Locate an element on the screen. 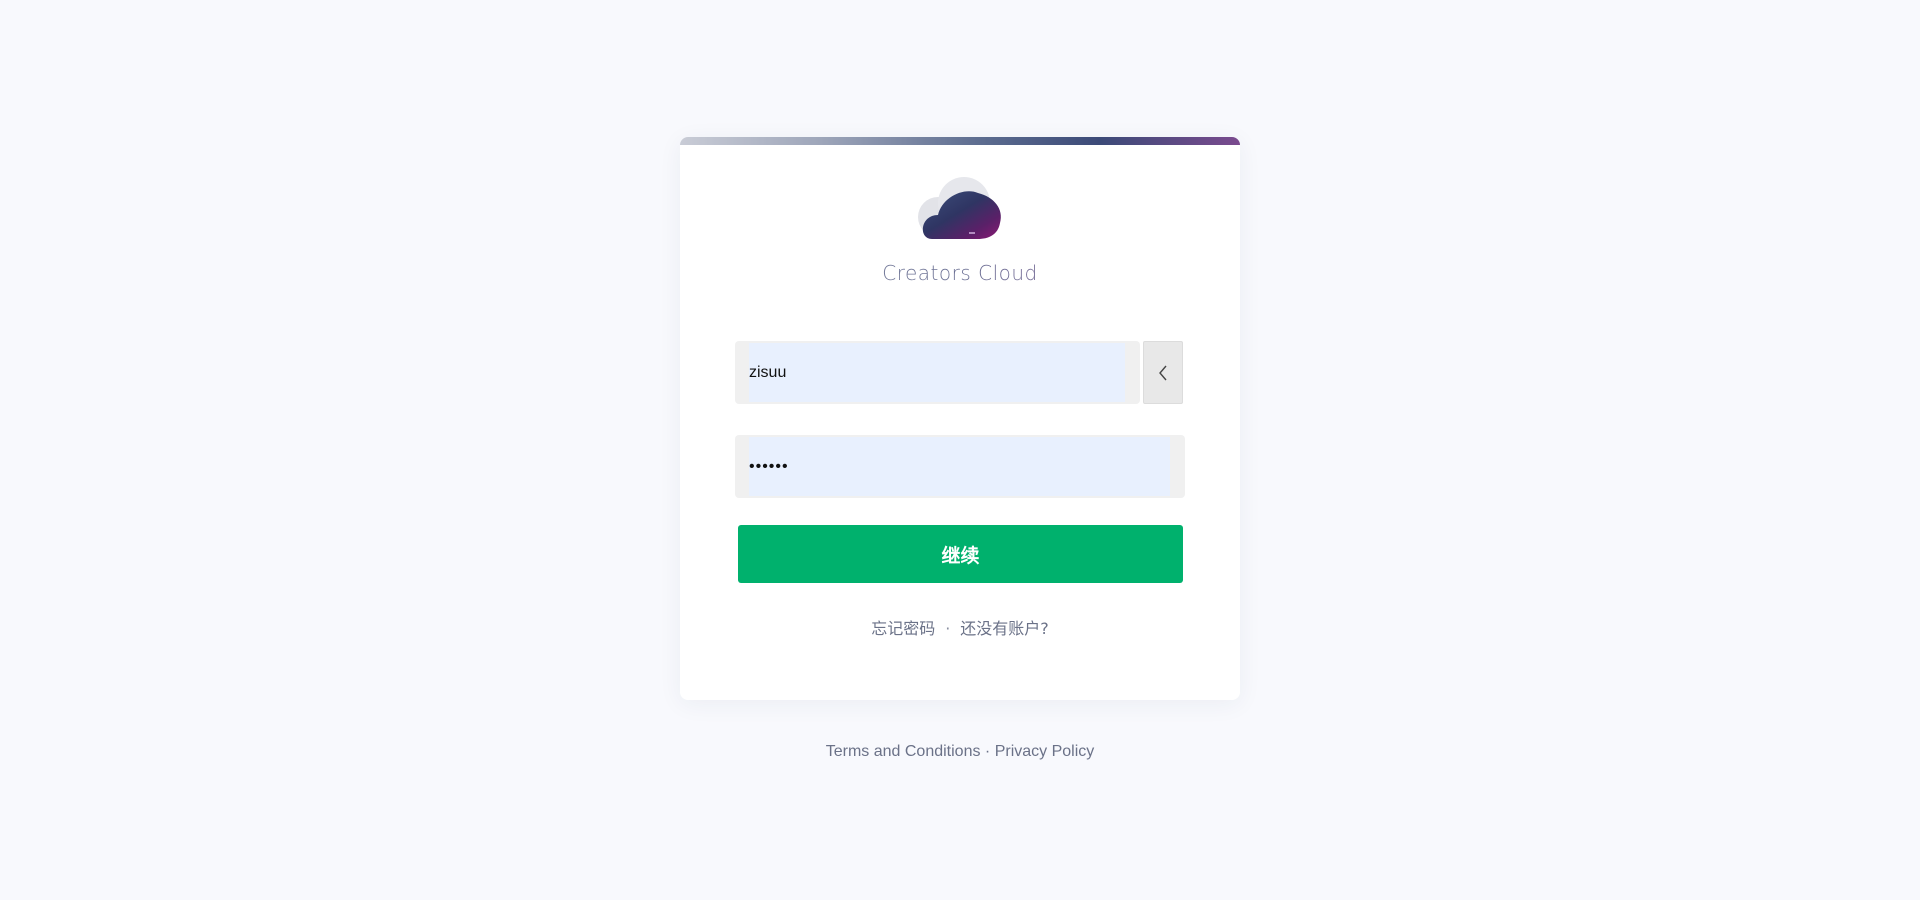 Image resolution: width=1920 pixels, height=900 pixels. username-field-wrapper is located at coordinates (937, 372).